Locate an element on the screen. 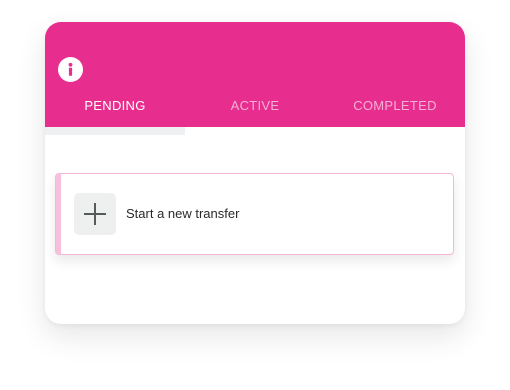 The image size is (510, 390). info-icon is located at coordinates (70, 69).